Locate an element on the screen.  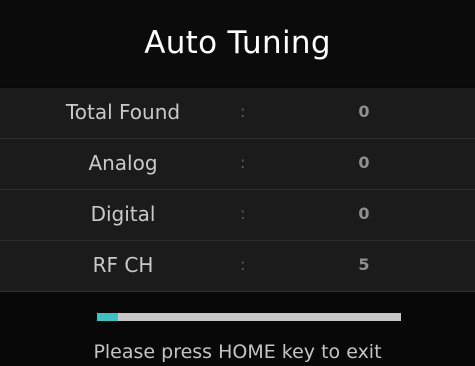
row-digital: Digital : 0 is located at coordinates (237, 215).